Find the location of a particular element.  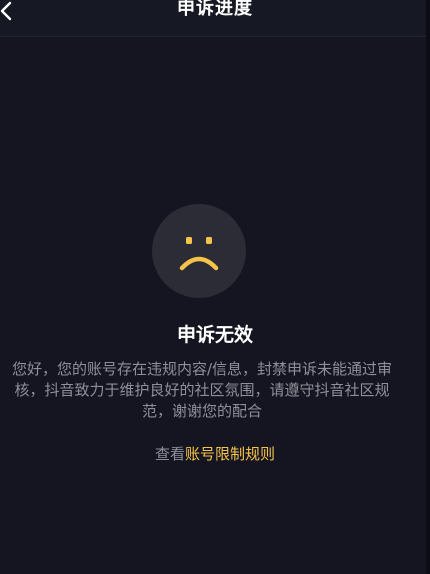

sad-face-icon is located at coordinates (199, 254).